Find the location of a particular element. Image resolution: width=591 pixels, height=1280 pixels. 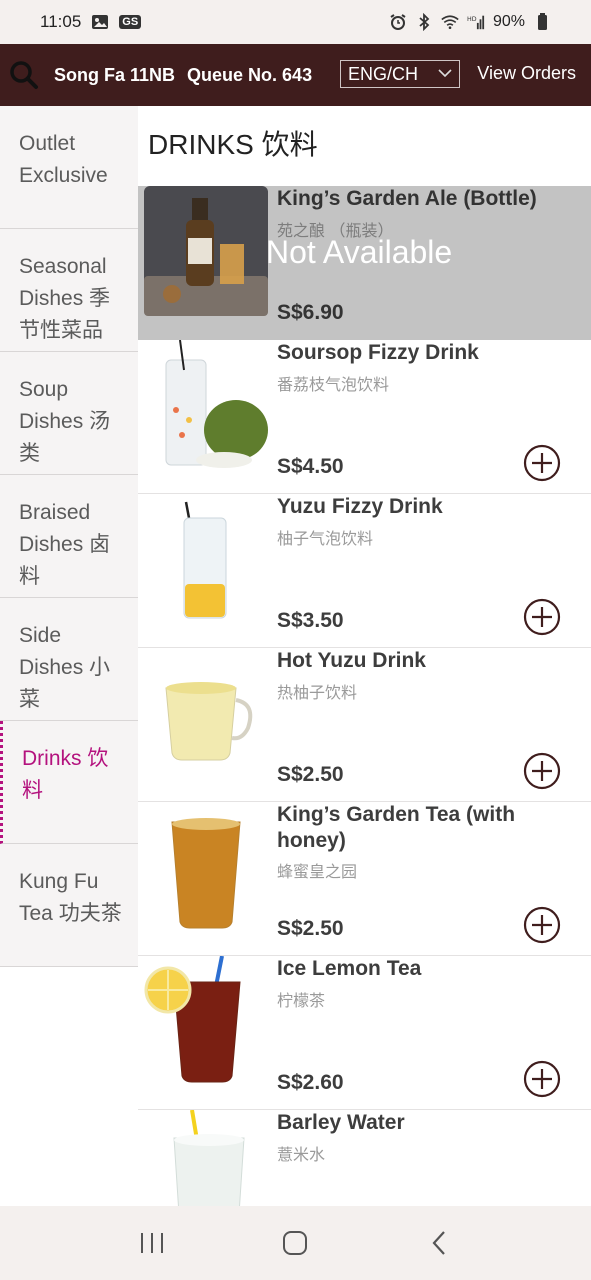

product-cn-name: 柚子气泡饮料 is located at coordinates (325, 539).